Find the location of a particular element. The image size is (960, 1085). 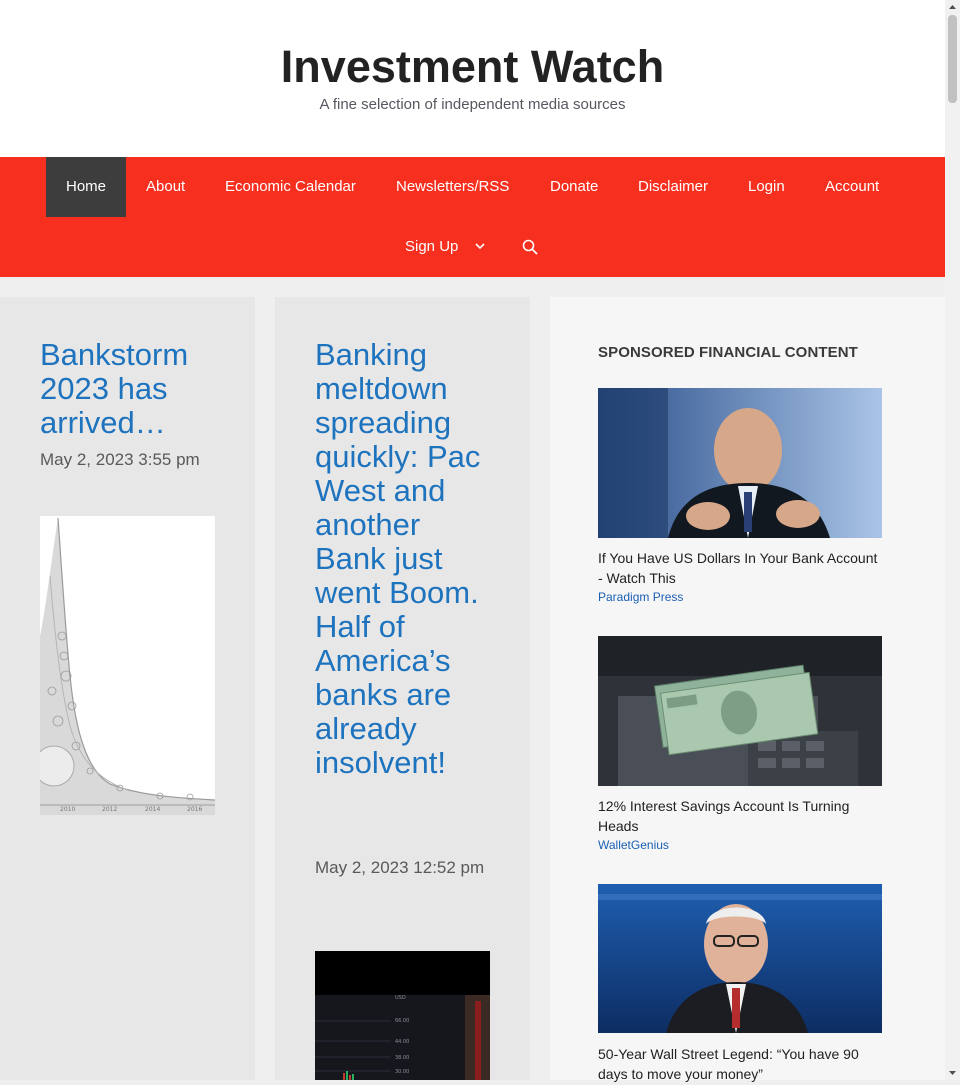

nav-item-label: Account is located at coordinates (852, 186).